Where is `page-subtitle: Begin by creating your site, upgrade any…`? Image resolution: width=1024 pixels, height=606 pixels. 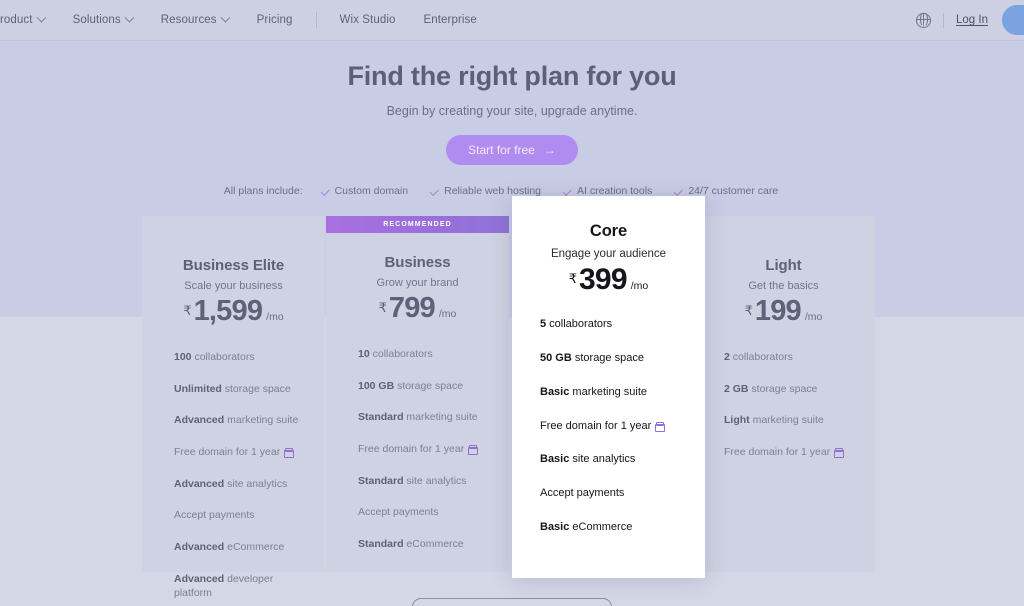 page-subtitle: Begin by creating your site, upgrade any… is located at coordinates (512, 111).